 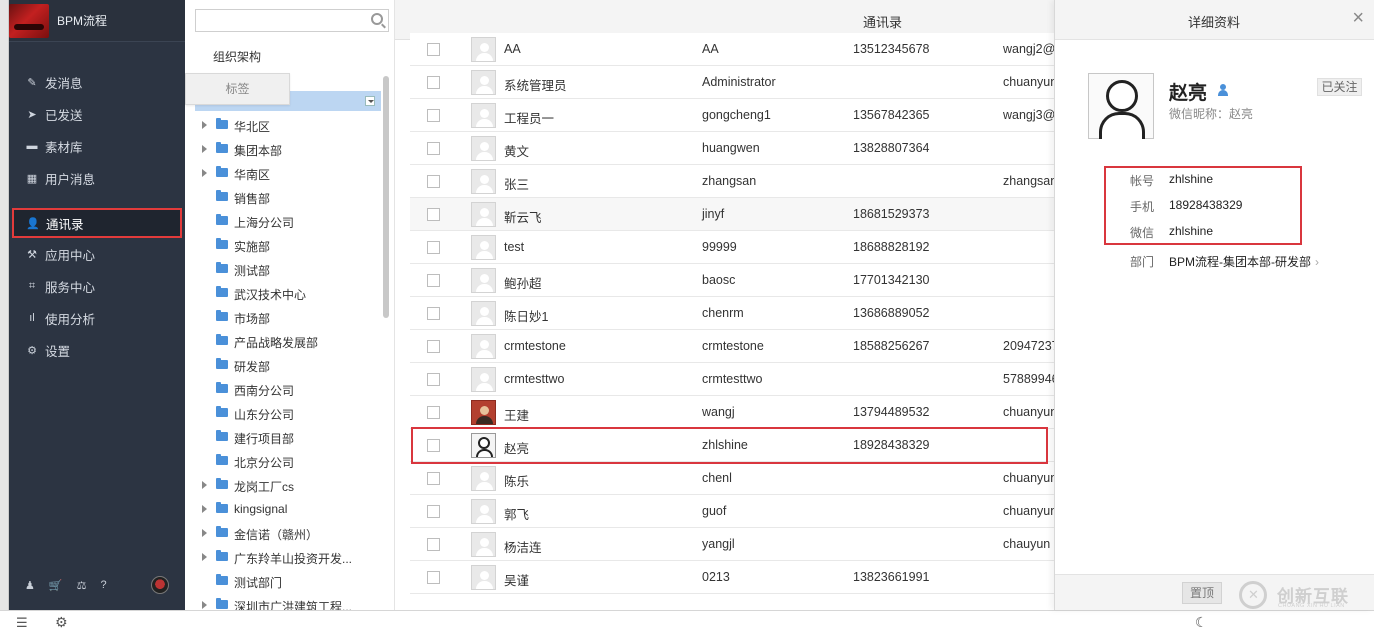 What do you see at coordinates (97, 286) in the screenshot?
I see `nav-service-center: ⌗ 服务中心` at bounding box center [97, 286].